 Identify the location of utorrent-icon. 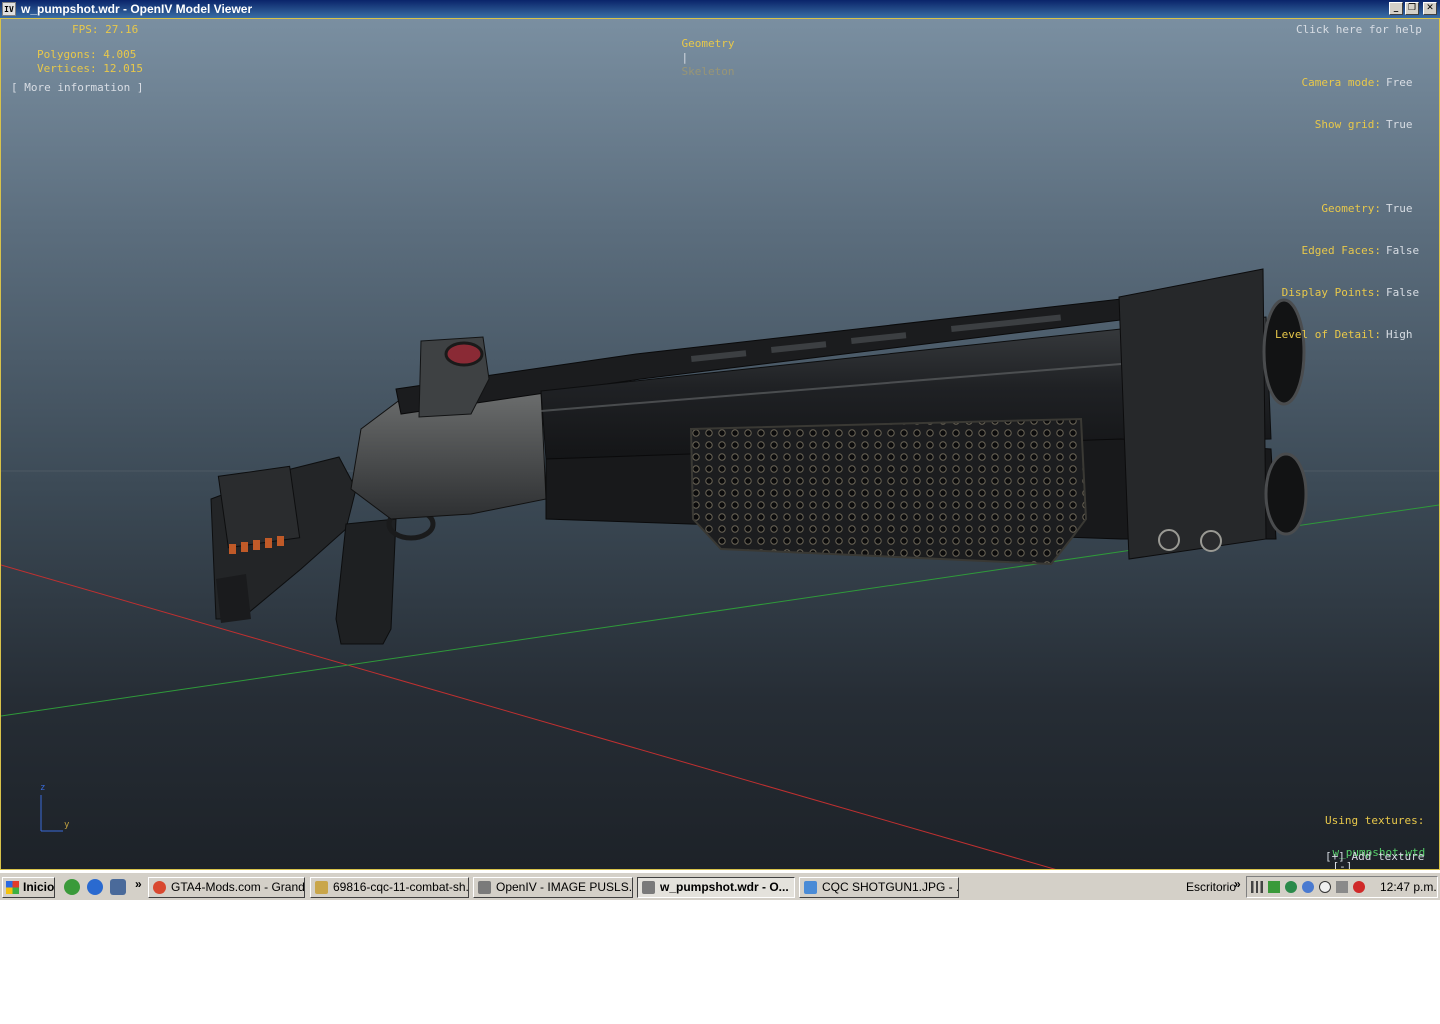
(72, 887).